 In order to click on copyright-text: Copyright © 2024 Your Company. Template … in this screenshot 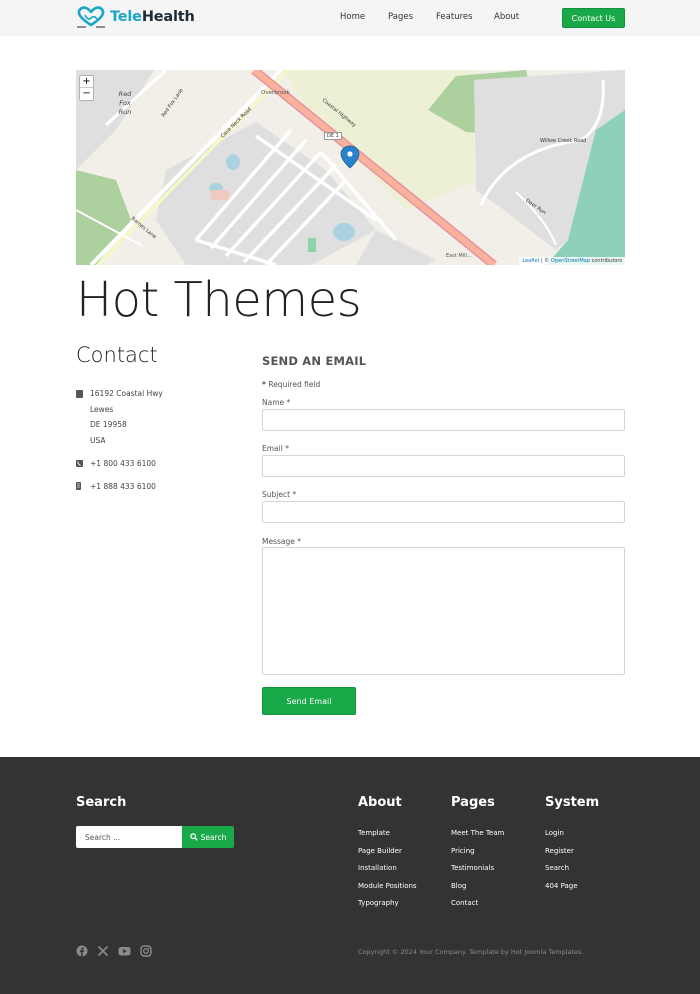, I will do `click(471, 952)`.